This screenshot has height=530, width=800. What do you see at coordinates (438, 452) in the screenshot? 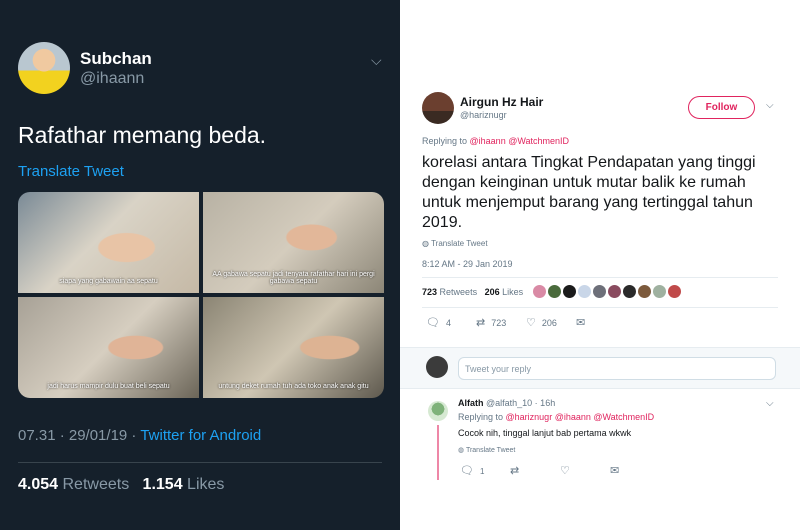
I see `thread-connector` at bounding box center [438, 452].